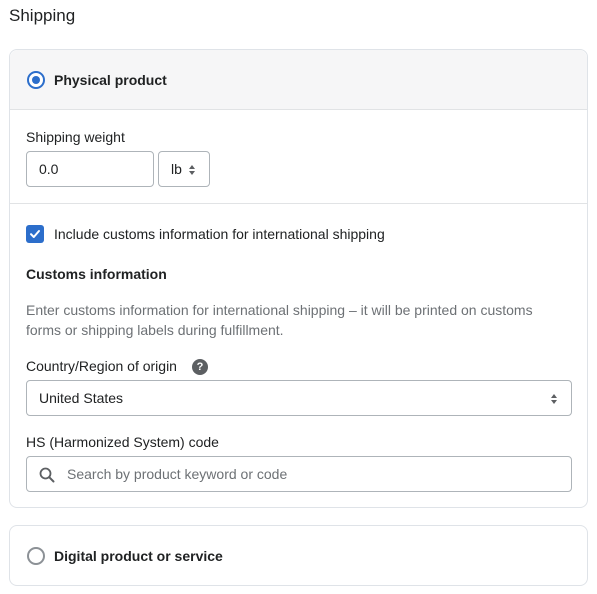  I want to click on country-origin-value: United States, so click(81, 398).